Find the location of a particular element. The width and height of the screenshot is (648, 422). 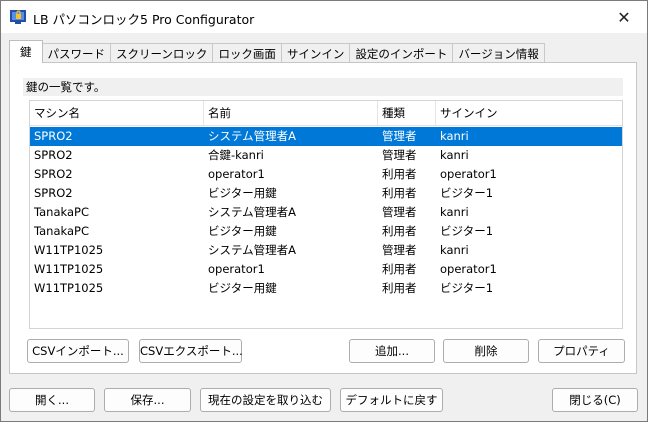

reset-default-button: デフォルトに戻す is located at coordinates (391, 400).